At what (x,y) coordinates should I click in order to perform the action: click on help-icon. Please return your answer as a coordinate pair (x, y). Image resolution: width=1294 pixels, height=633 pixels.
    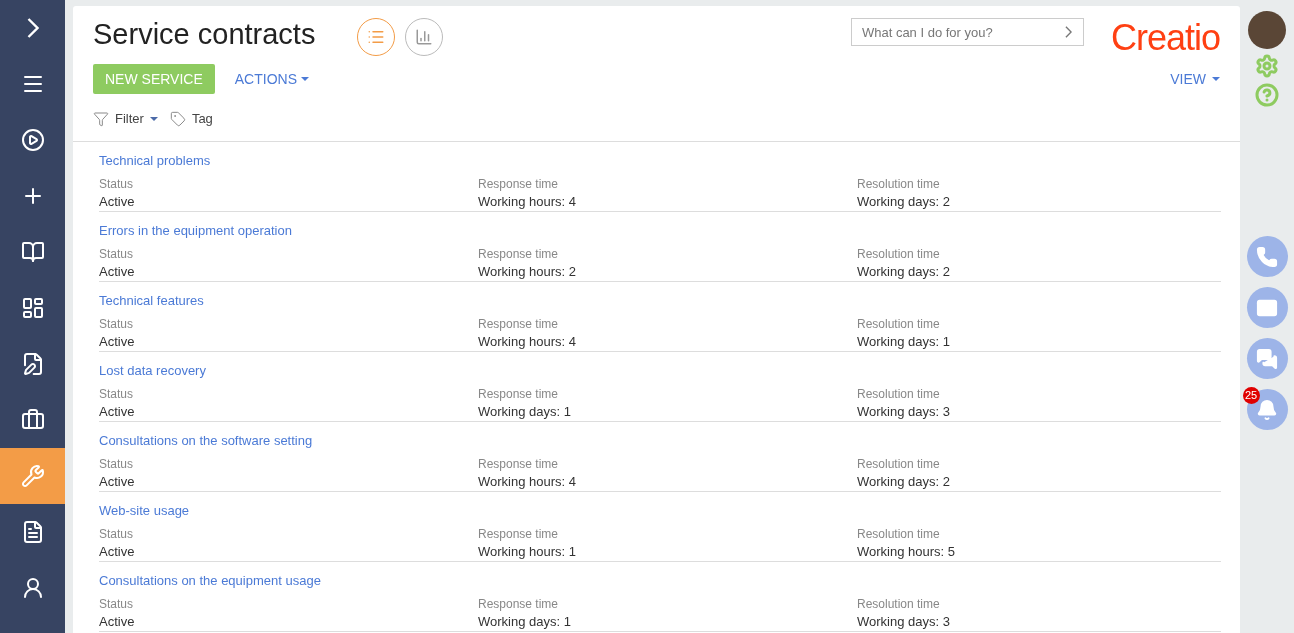
    Looking at the image, I should click on (1267, 95).